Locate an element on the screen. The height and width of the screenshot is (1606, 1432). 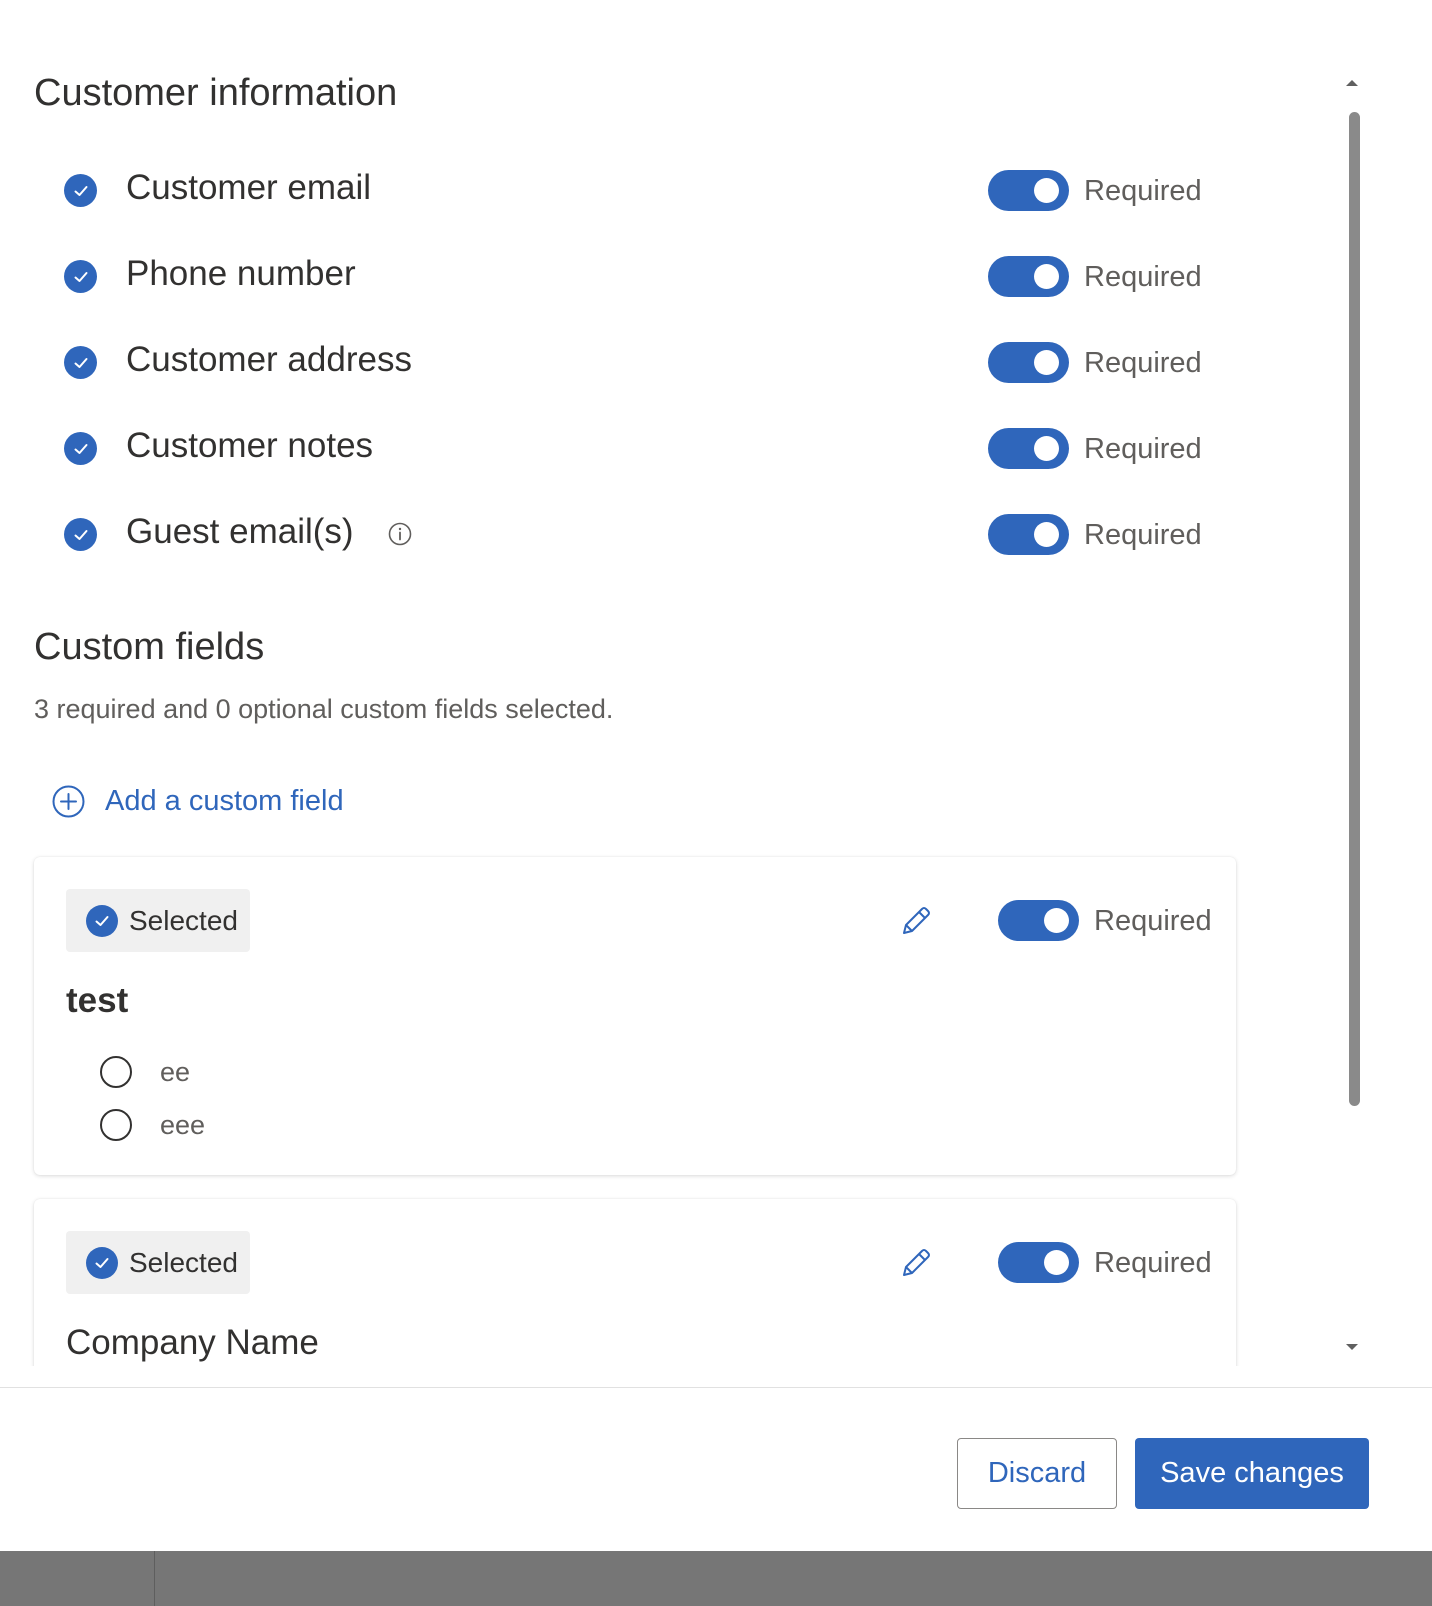
add-custom-field-label: Add a custom field is located at coordinates (224, 800).